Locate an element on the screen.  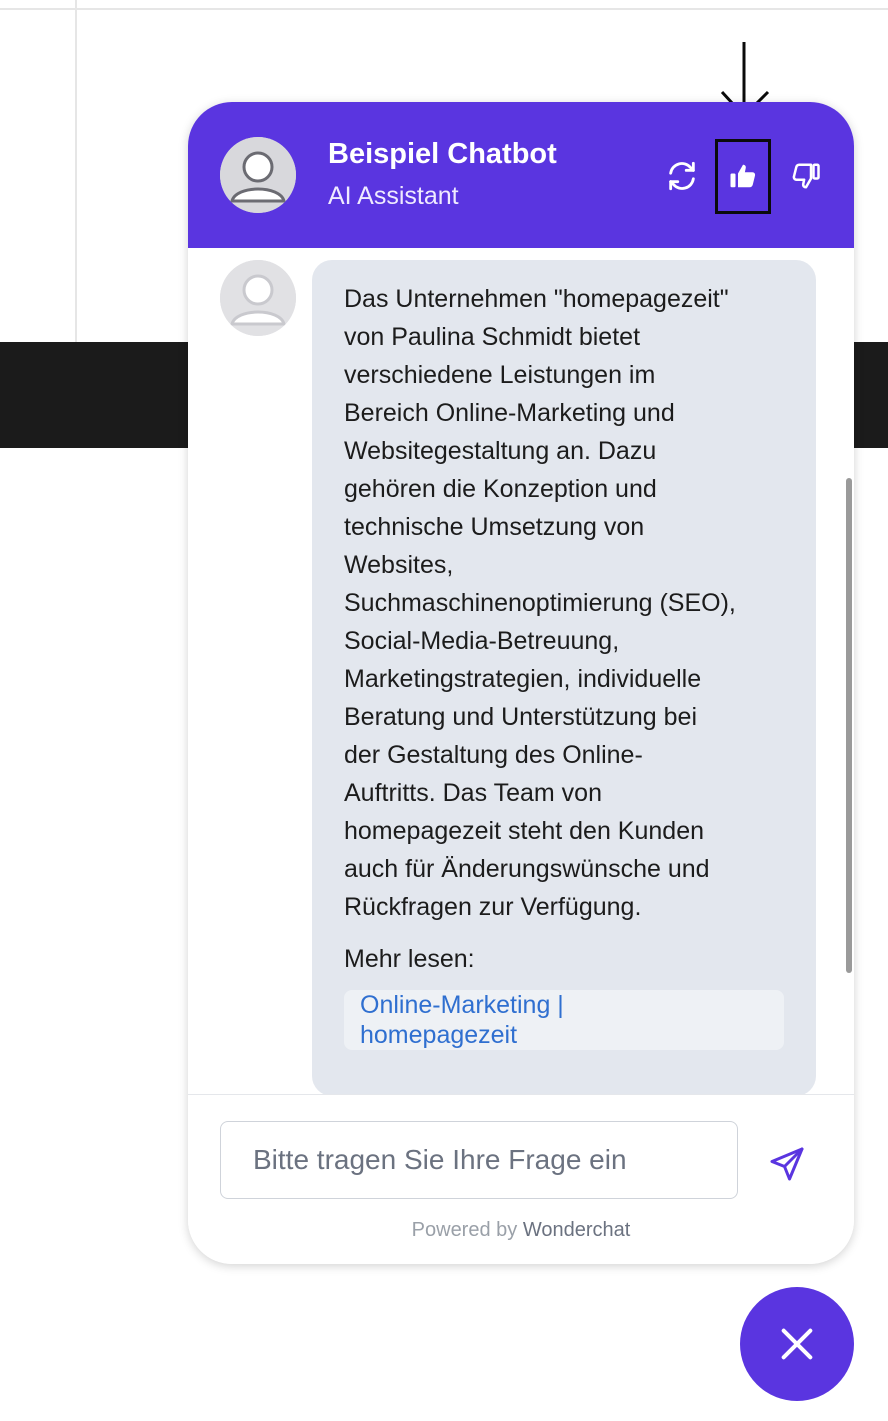
question-input is located at coordinates (479, 1160).